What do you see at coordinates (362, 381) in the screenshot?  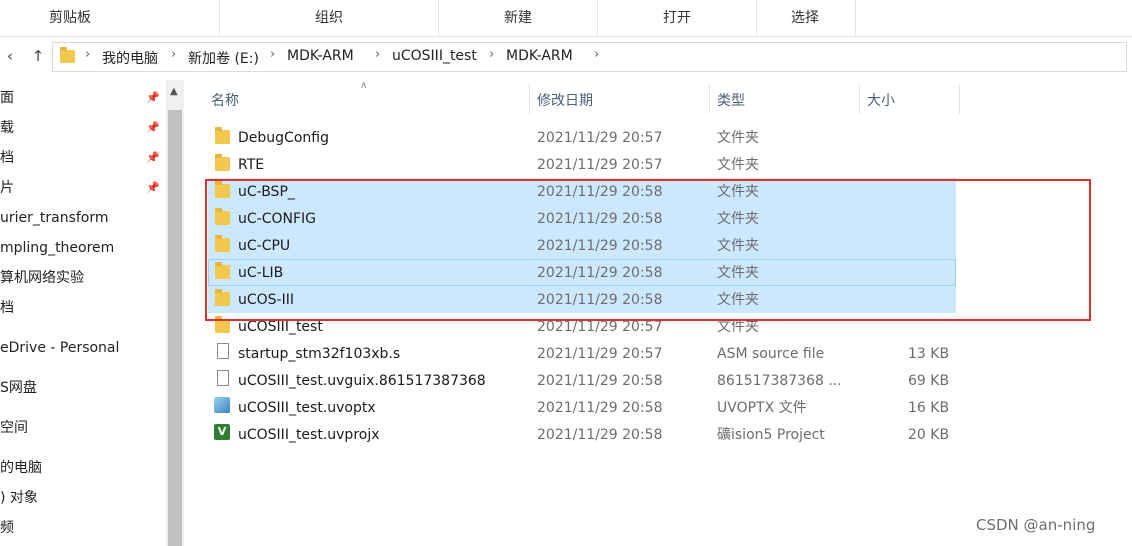 I see `file-name: uCOSIII_test.uvguix.861517387368` at bounding box center [362, 381].